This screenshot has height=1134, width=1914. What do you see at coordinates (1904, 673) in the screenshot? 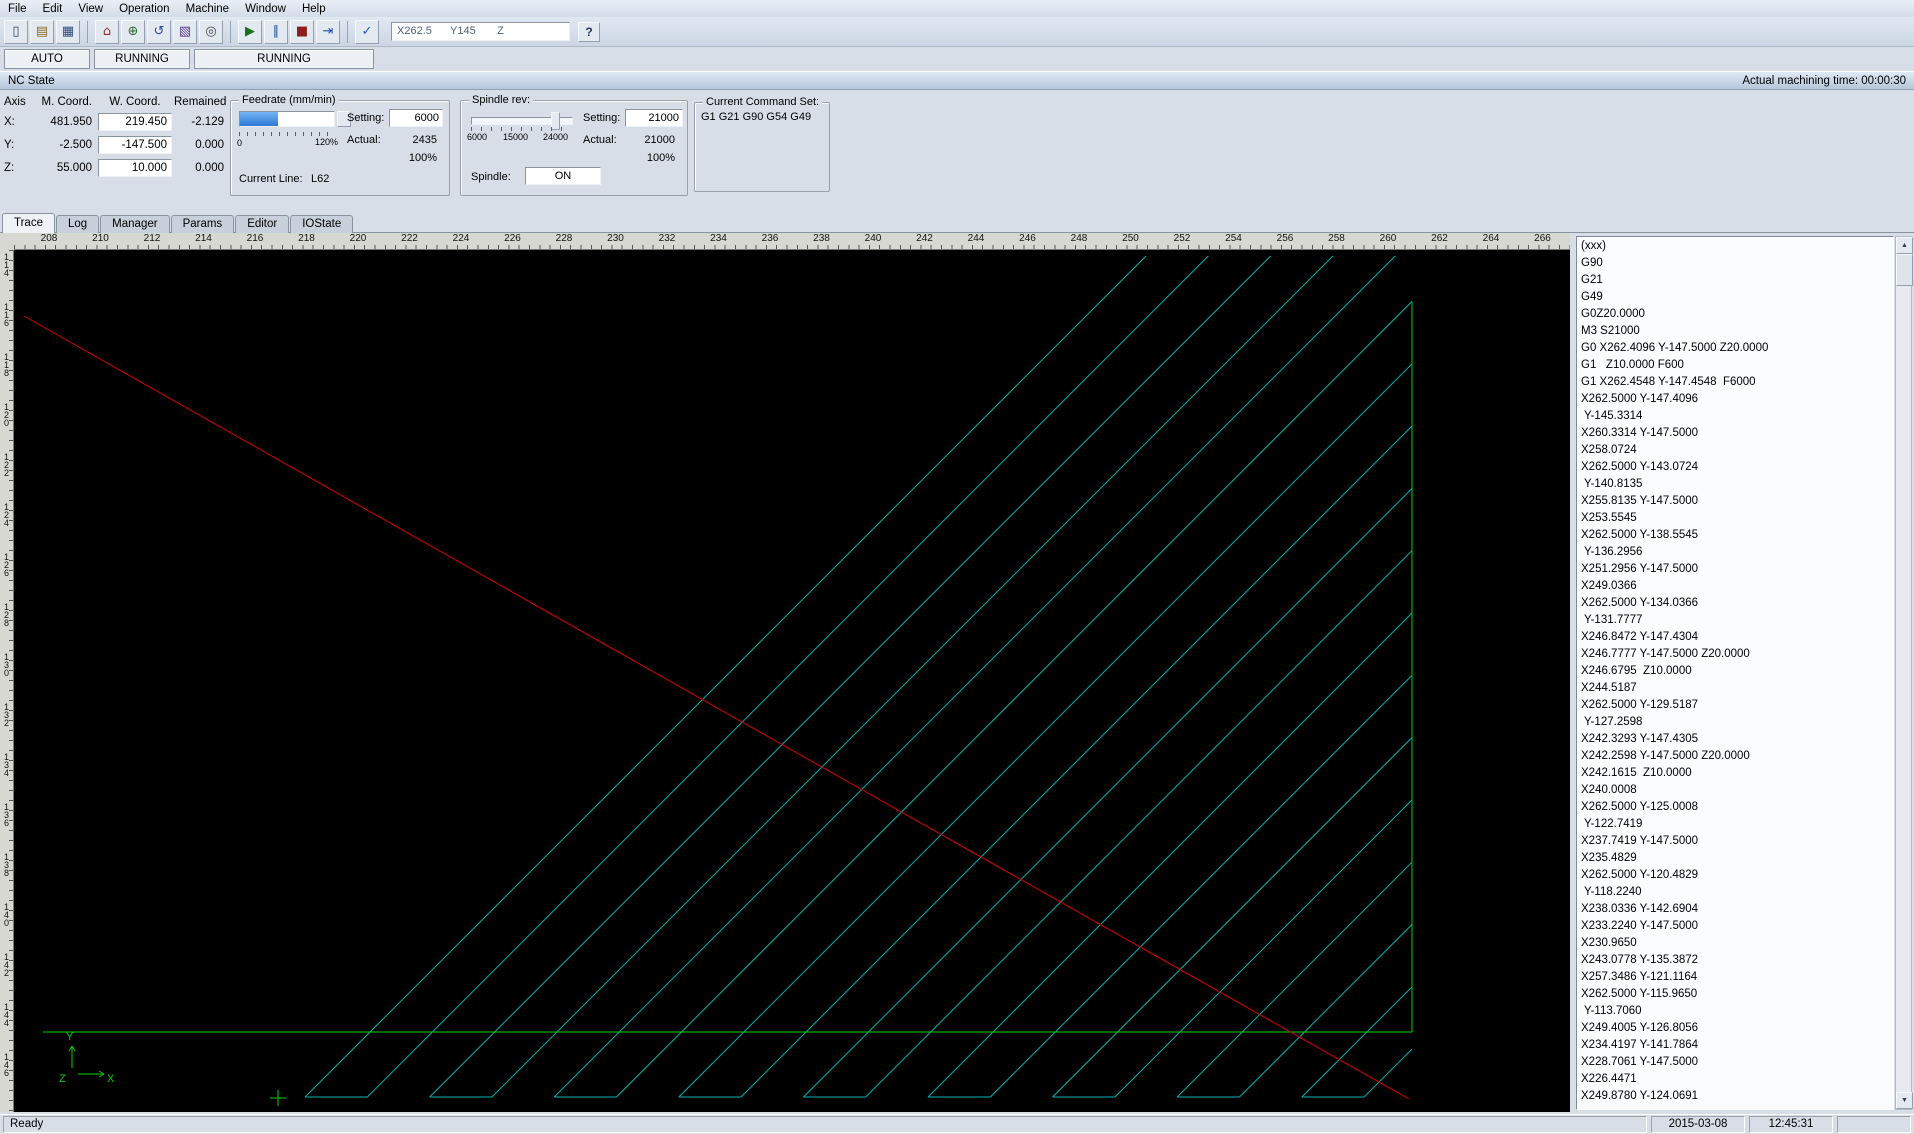
I see `gcode-scrollbar: ▲ ▼` at bounding box center [1904, 673].